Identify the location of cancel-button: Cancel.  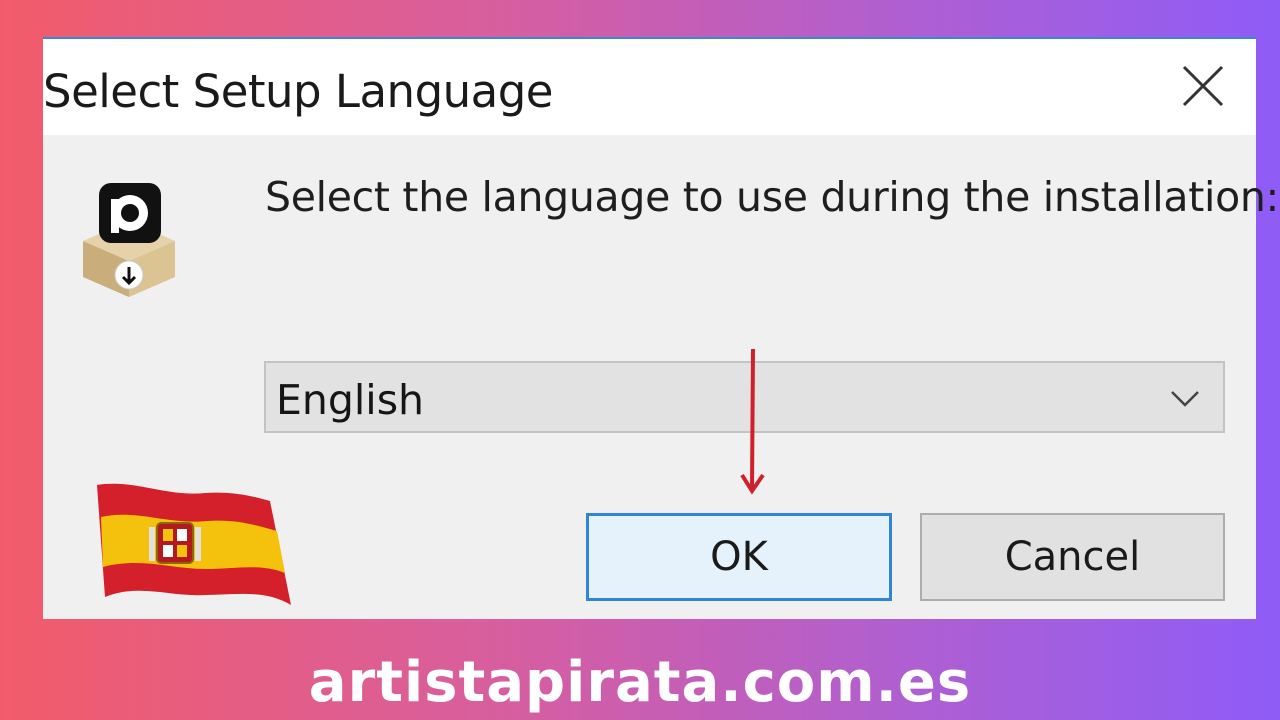
(1072, 557).